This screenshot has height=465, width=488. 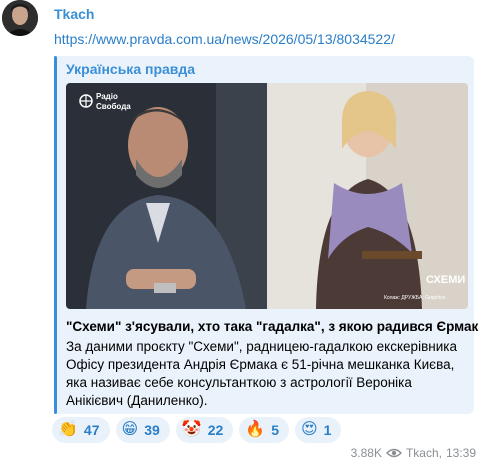 What do you see at coordinates (423, 453) in the screenshot?
I see `post-author: Tkach,` at bounding box center [423, 453].